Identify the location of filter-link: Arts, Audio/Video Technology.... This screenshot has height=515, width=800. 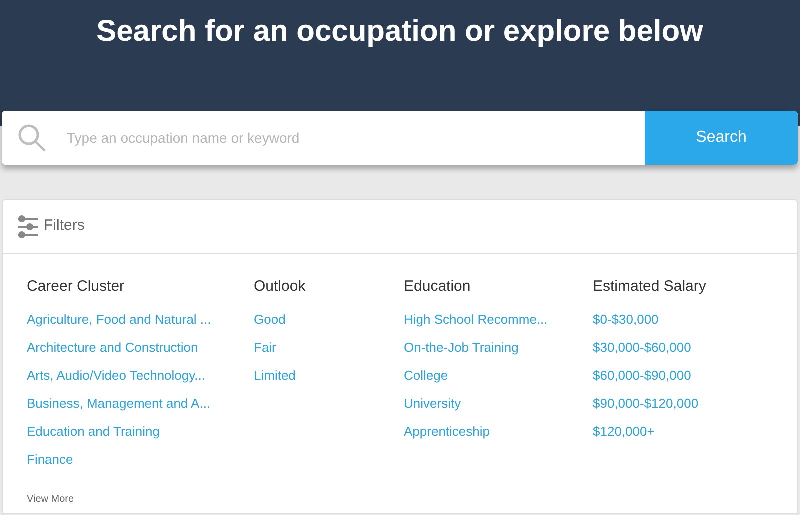
(116, 380).